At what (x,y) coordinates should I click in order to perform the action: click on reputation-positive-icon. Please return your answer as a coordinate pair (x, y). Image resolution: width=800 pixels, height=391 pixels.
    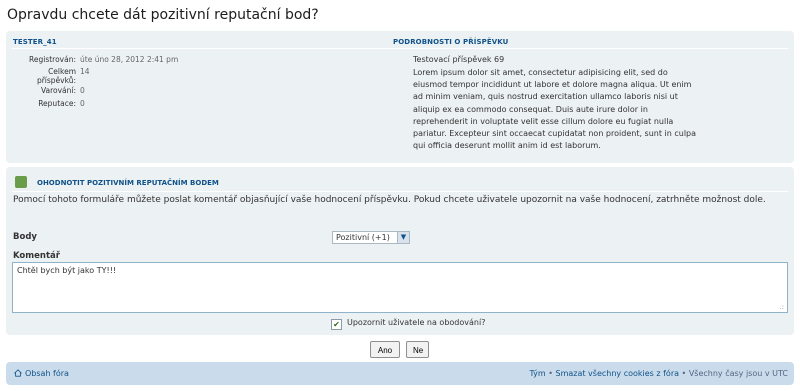
    Looking at the image, I should click on (21, 182).